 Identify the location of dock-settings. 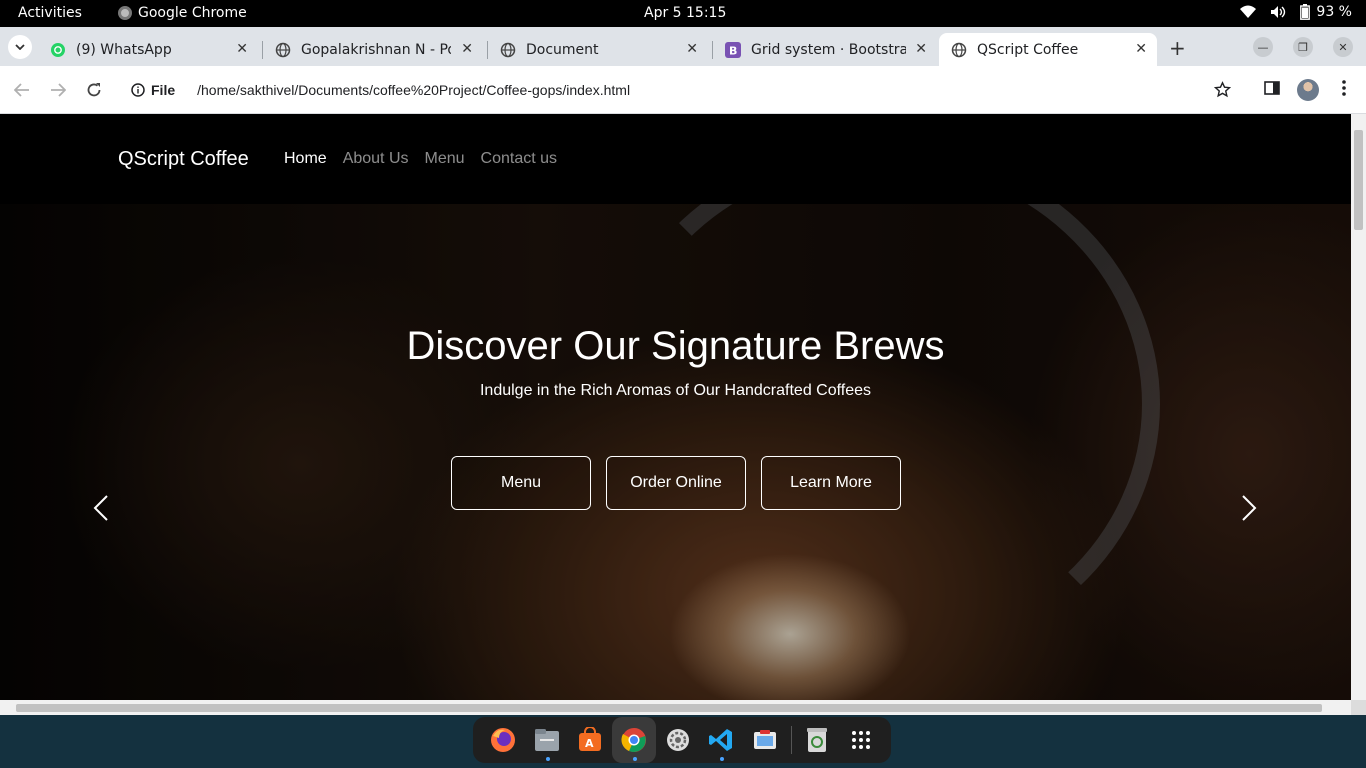
(678, 740).